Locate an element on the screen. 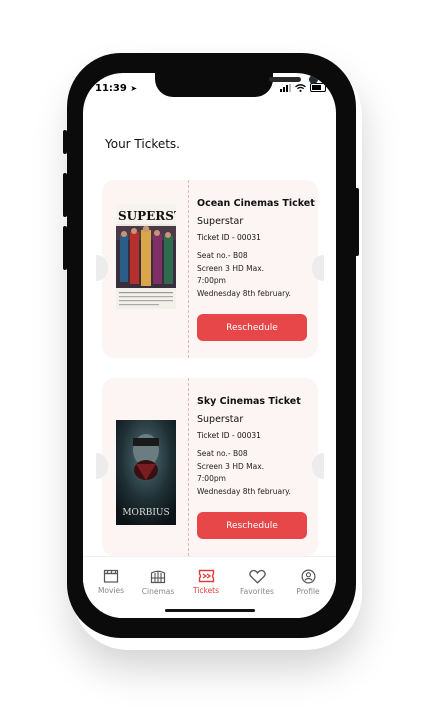 This screenshot has height=712, width=421. ticket-icon is located at coordinates (206, 576).